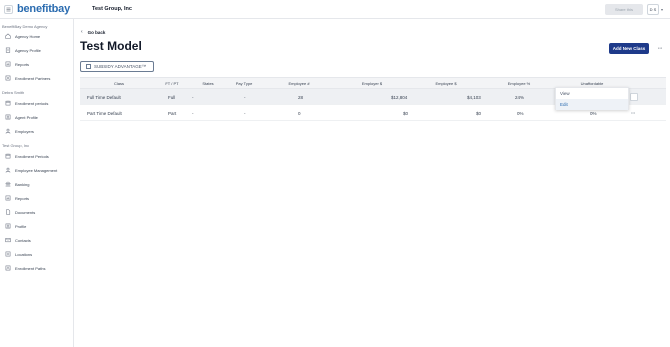 The width and height of the screenshot is (670, 347). I want to click on column-header: Pay Type, so click(244, 83).